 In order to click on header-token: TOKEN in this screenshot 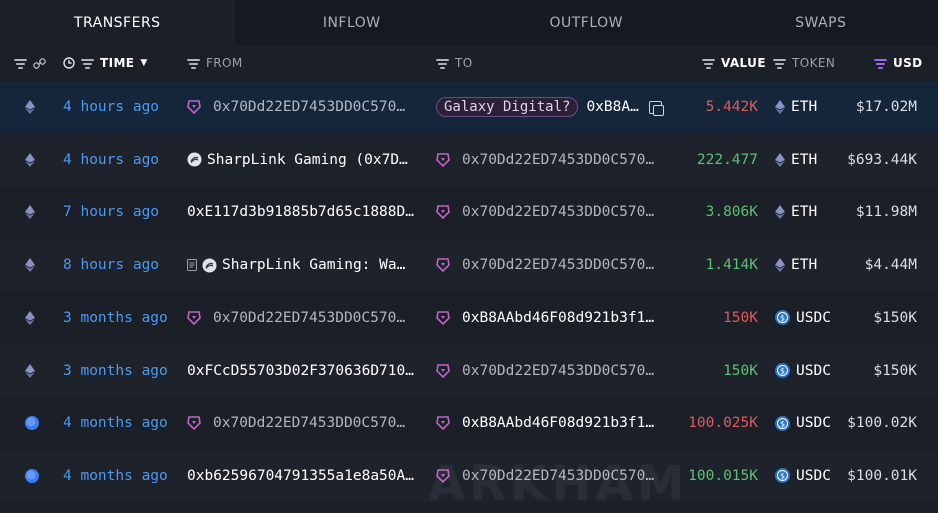, I will do `click(804, 63)`.